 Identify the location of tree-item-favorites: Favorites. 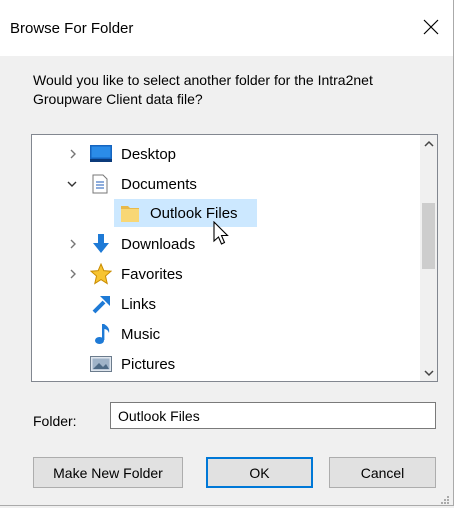
(226, 274).